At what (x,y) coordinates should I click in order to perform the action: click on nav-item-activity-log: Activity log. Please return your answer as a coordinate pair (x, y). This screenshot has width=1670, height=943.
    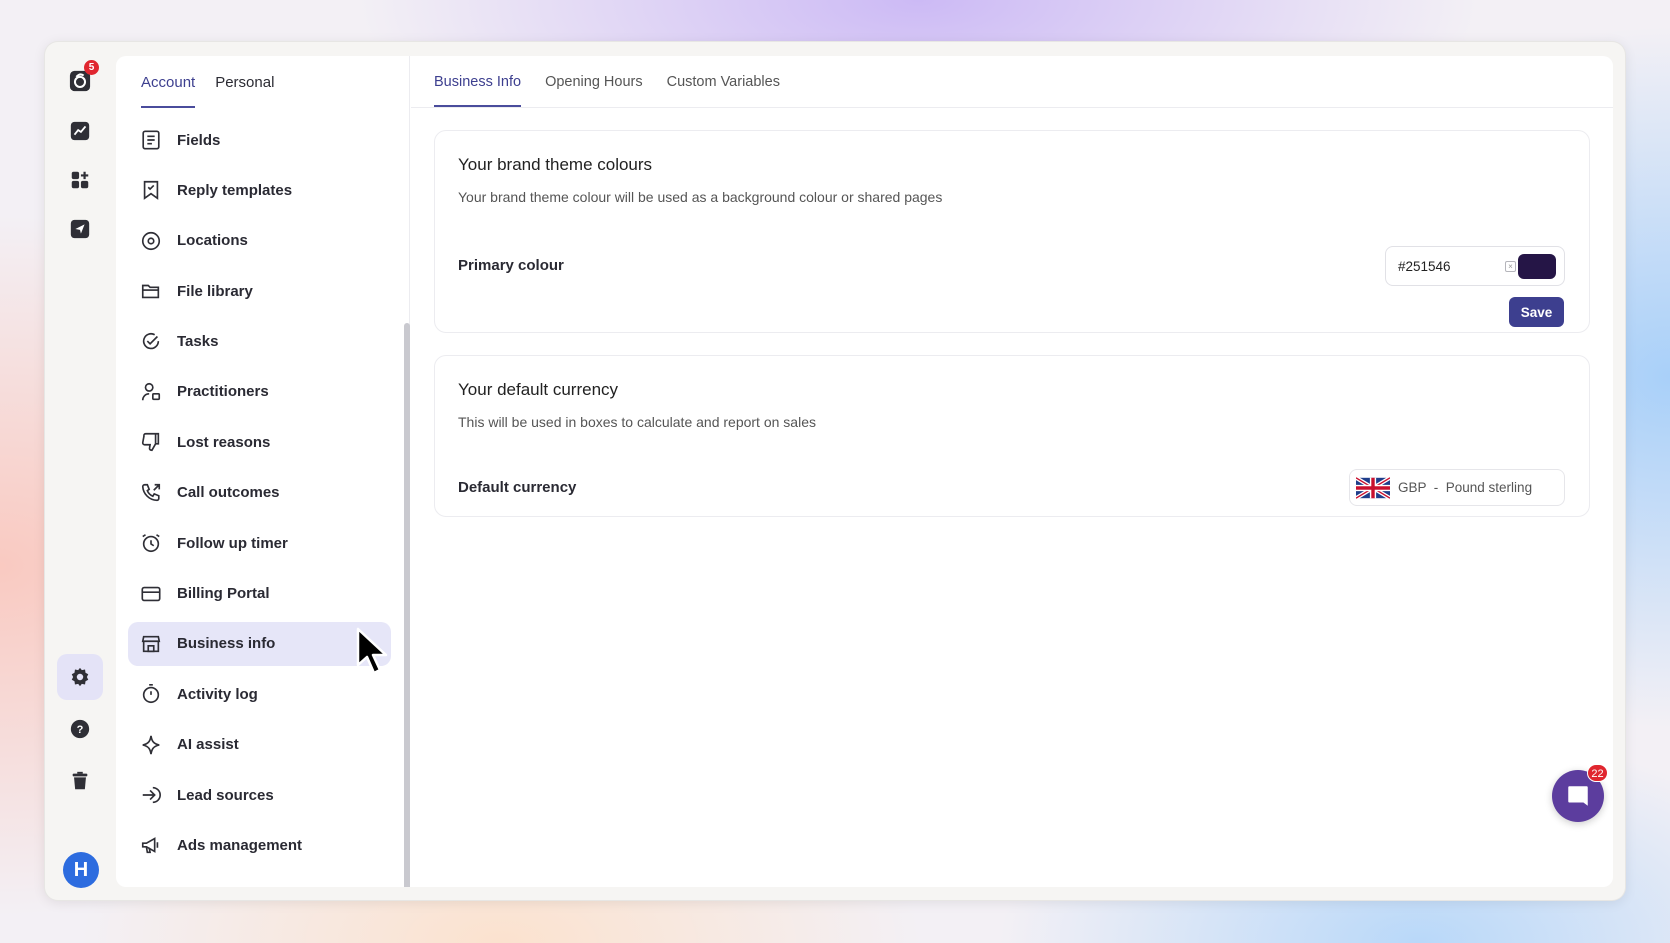
    Looking at the image, I should click on (259, 694).